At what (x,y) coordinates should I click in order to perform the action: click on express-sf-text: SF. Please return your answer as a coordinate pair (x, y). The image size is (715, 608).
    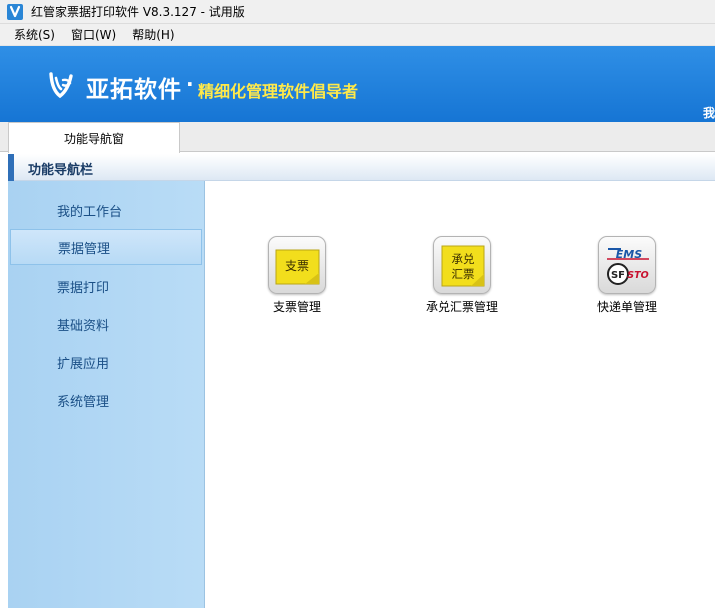
    Looking at the image, I should click on (618, 275).